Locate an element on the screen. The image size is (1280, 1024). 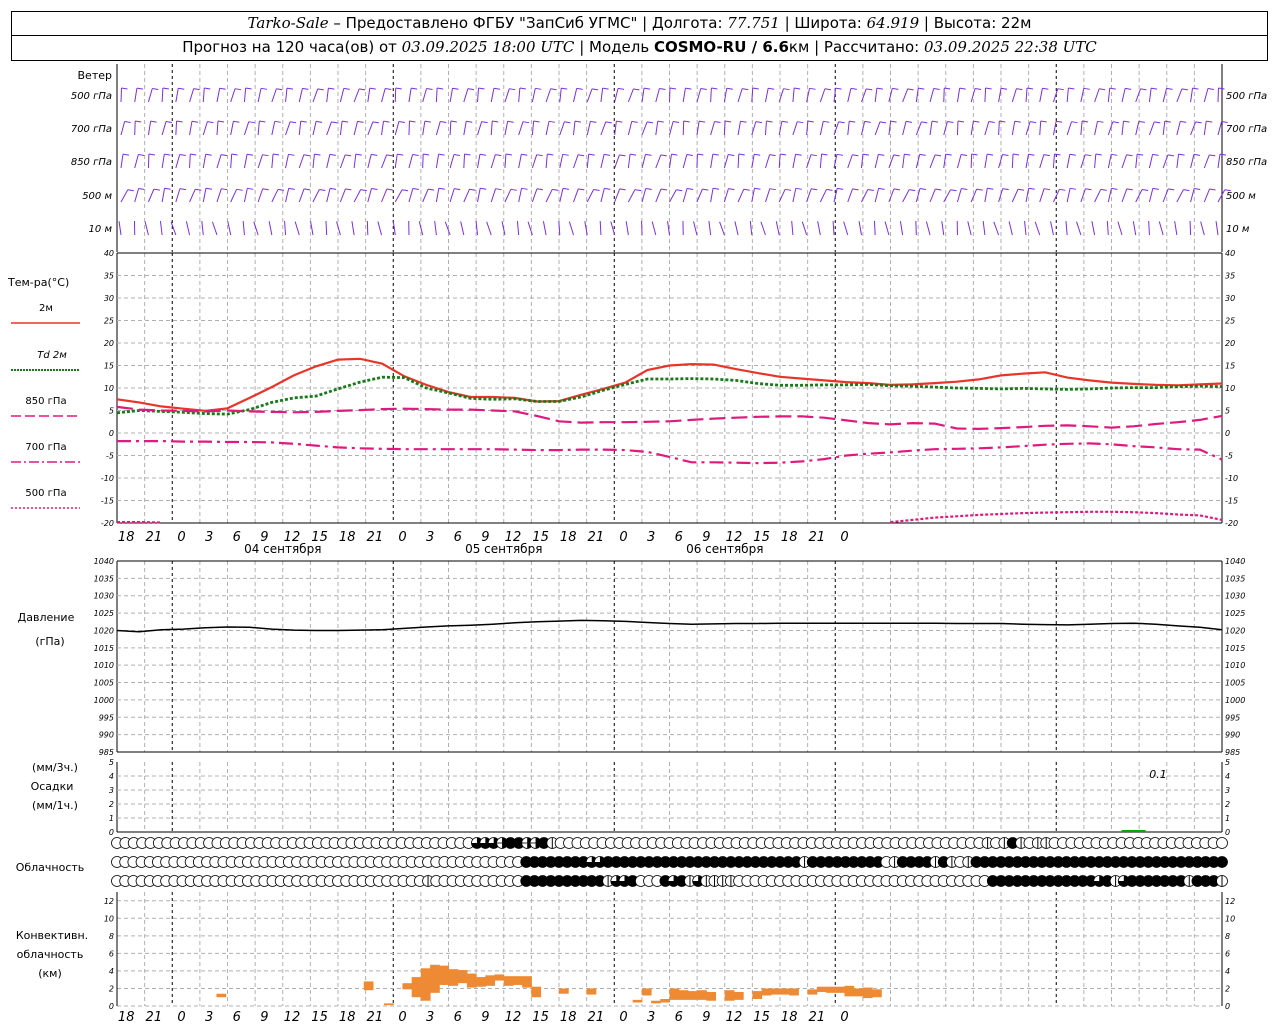
temp-tick-left: 35 is located at coordinates (109, 276).